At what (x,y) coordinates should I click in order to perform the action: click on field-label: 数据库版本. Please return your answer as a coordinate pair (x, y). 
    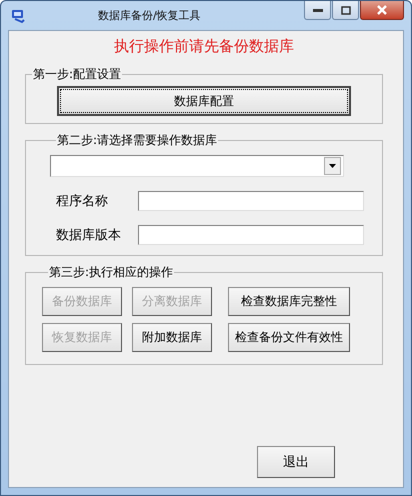
    Looking at the image, I should click on (89, 235).